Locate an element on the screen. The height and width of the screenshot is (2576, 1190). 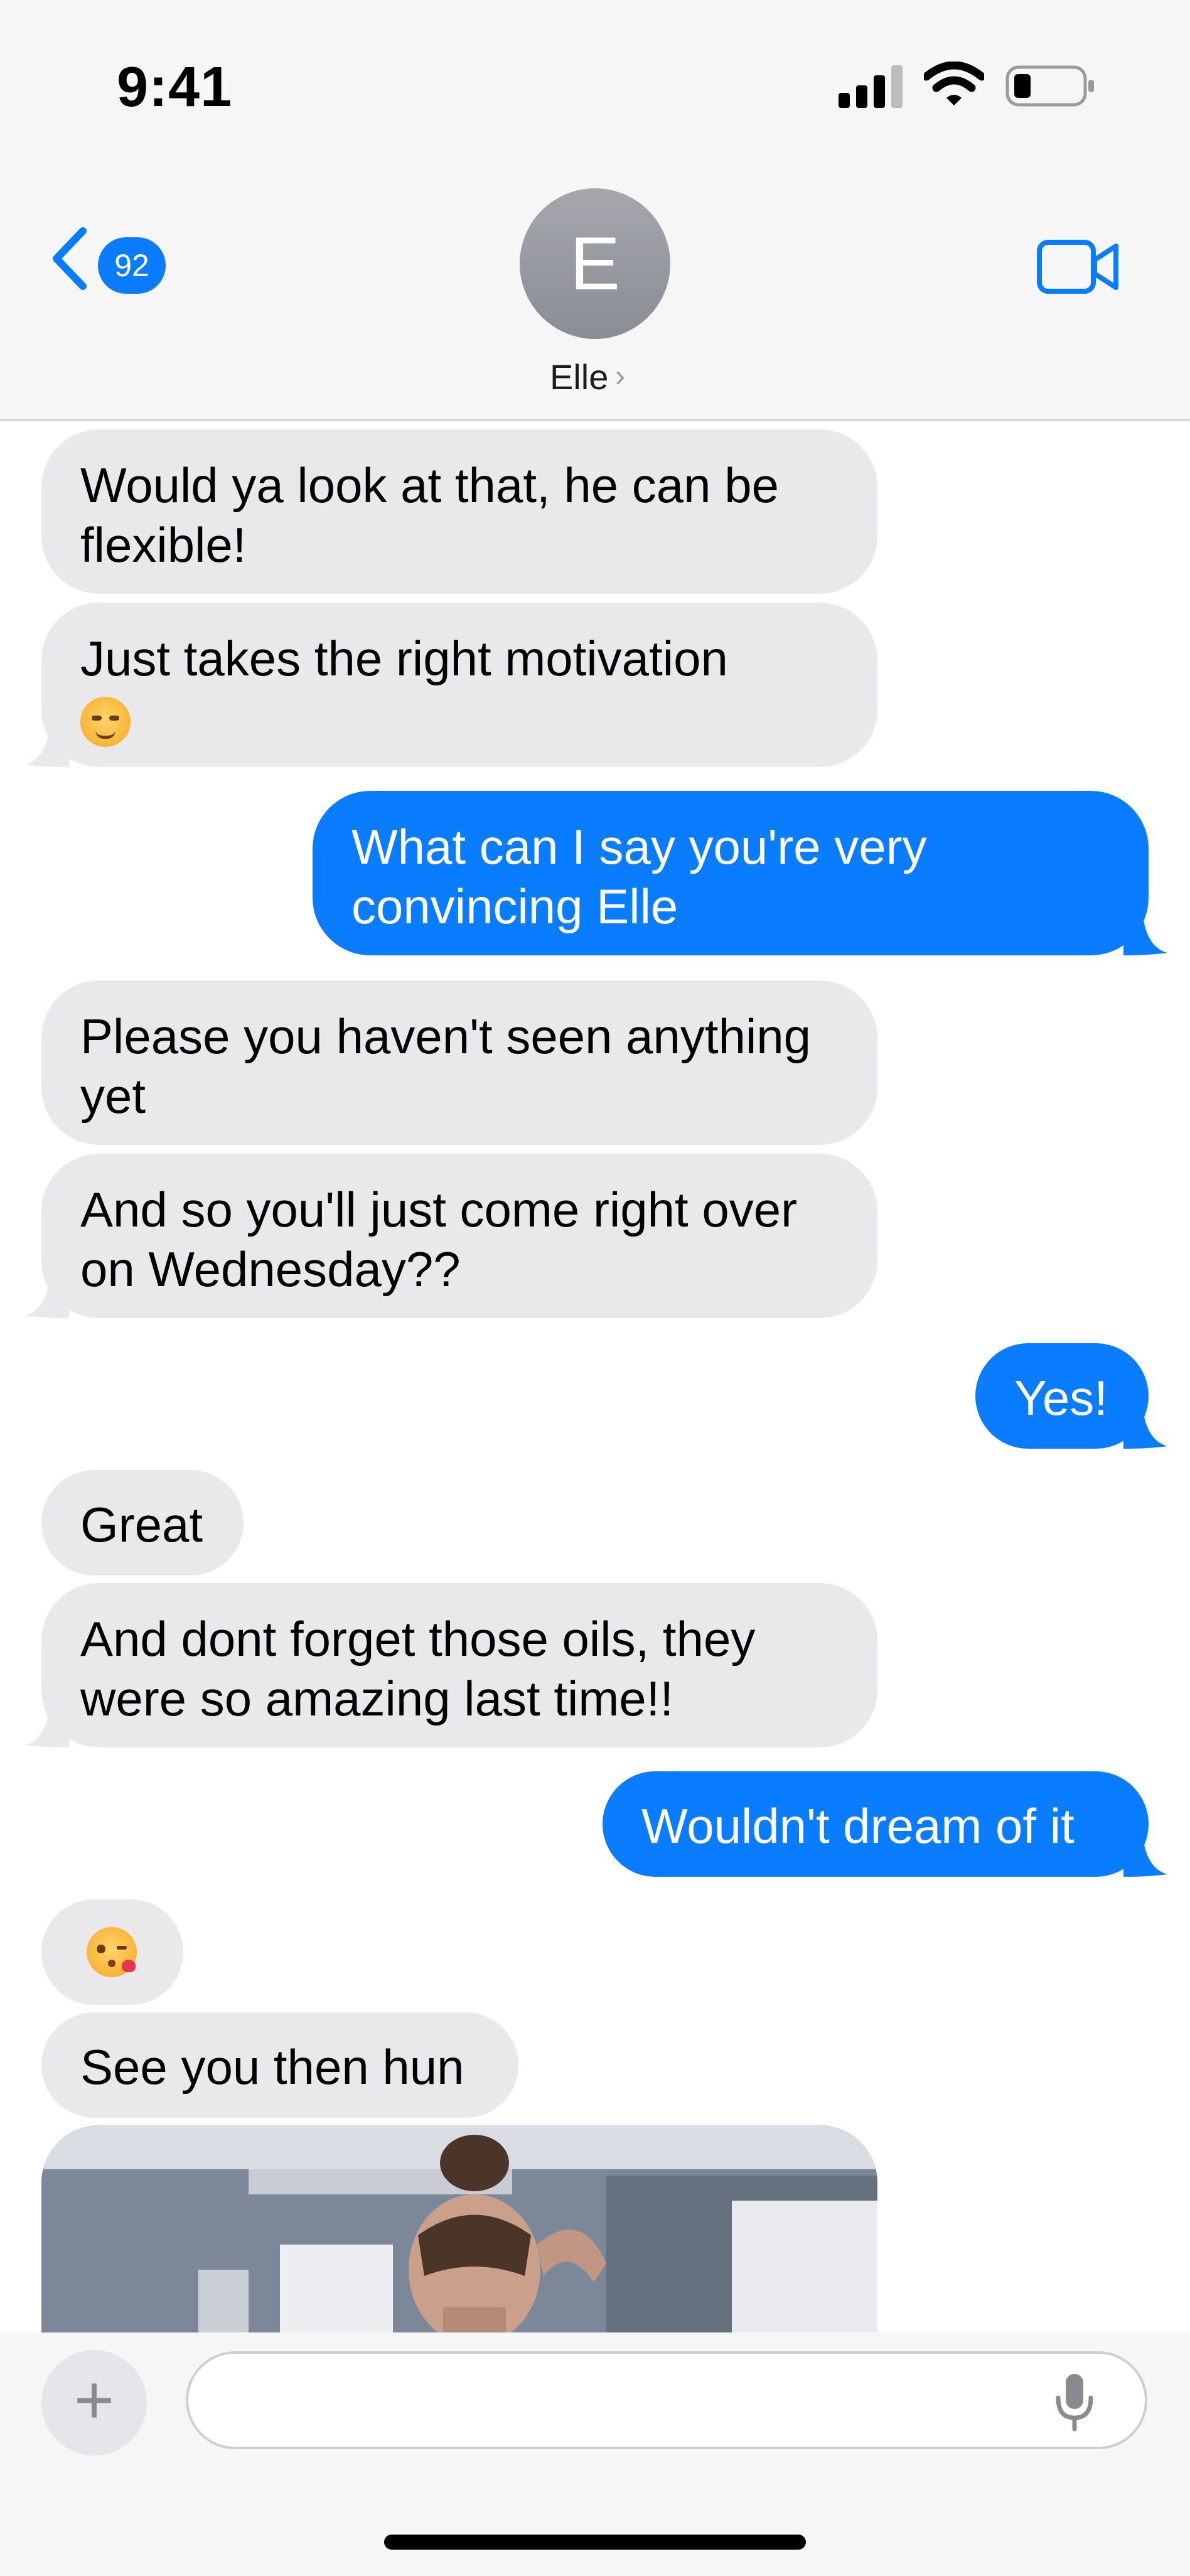
unread-count-badge: 92 is located at coordinates (132, 265).